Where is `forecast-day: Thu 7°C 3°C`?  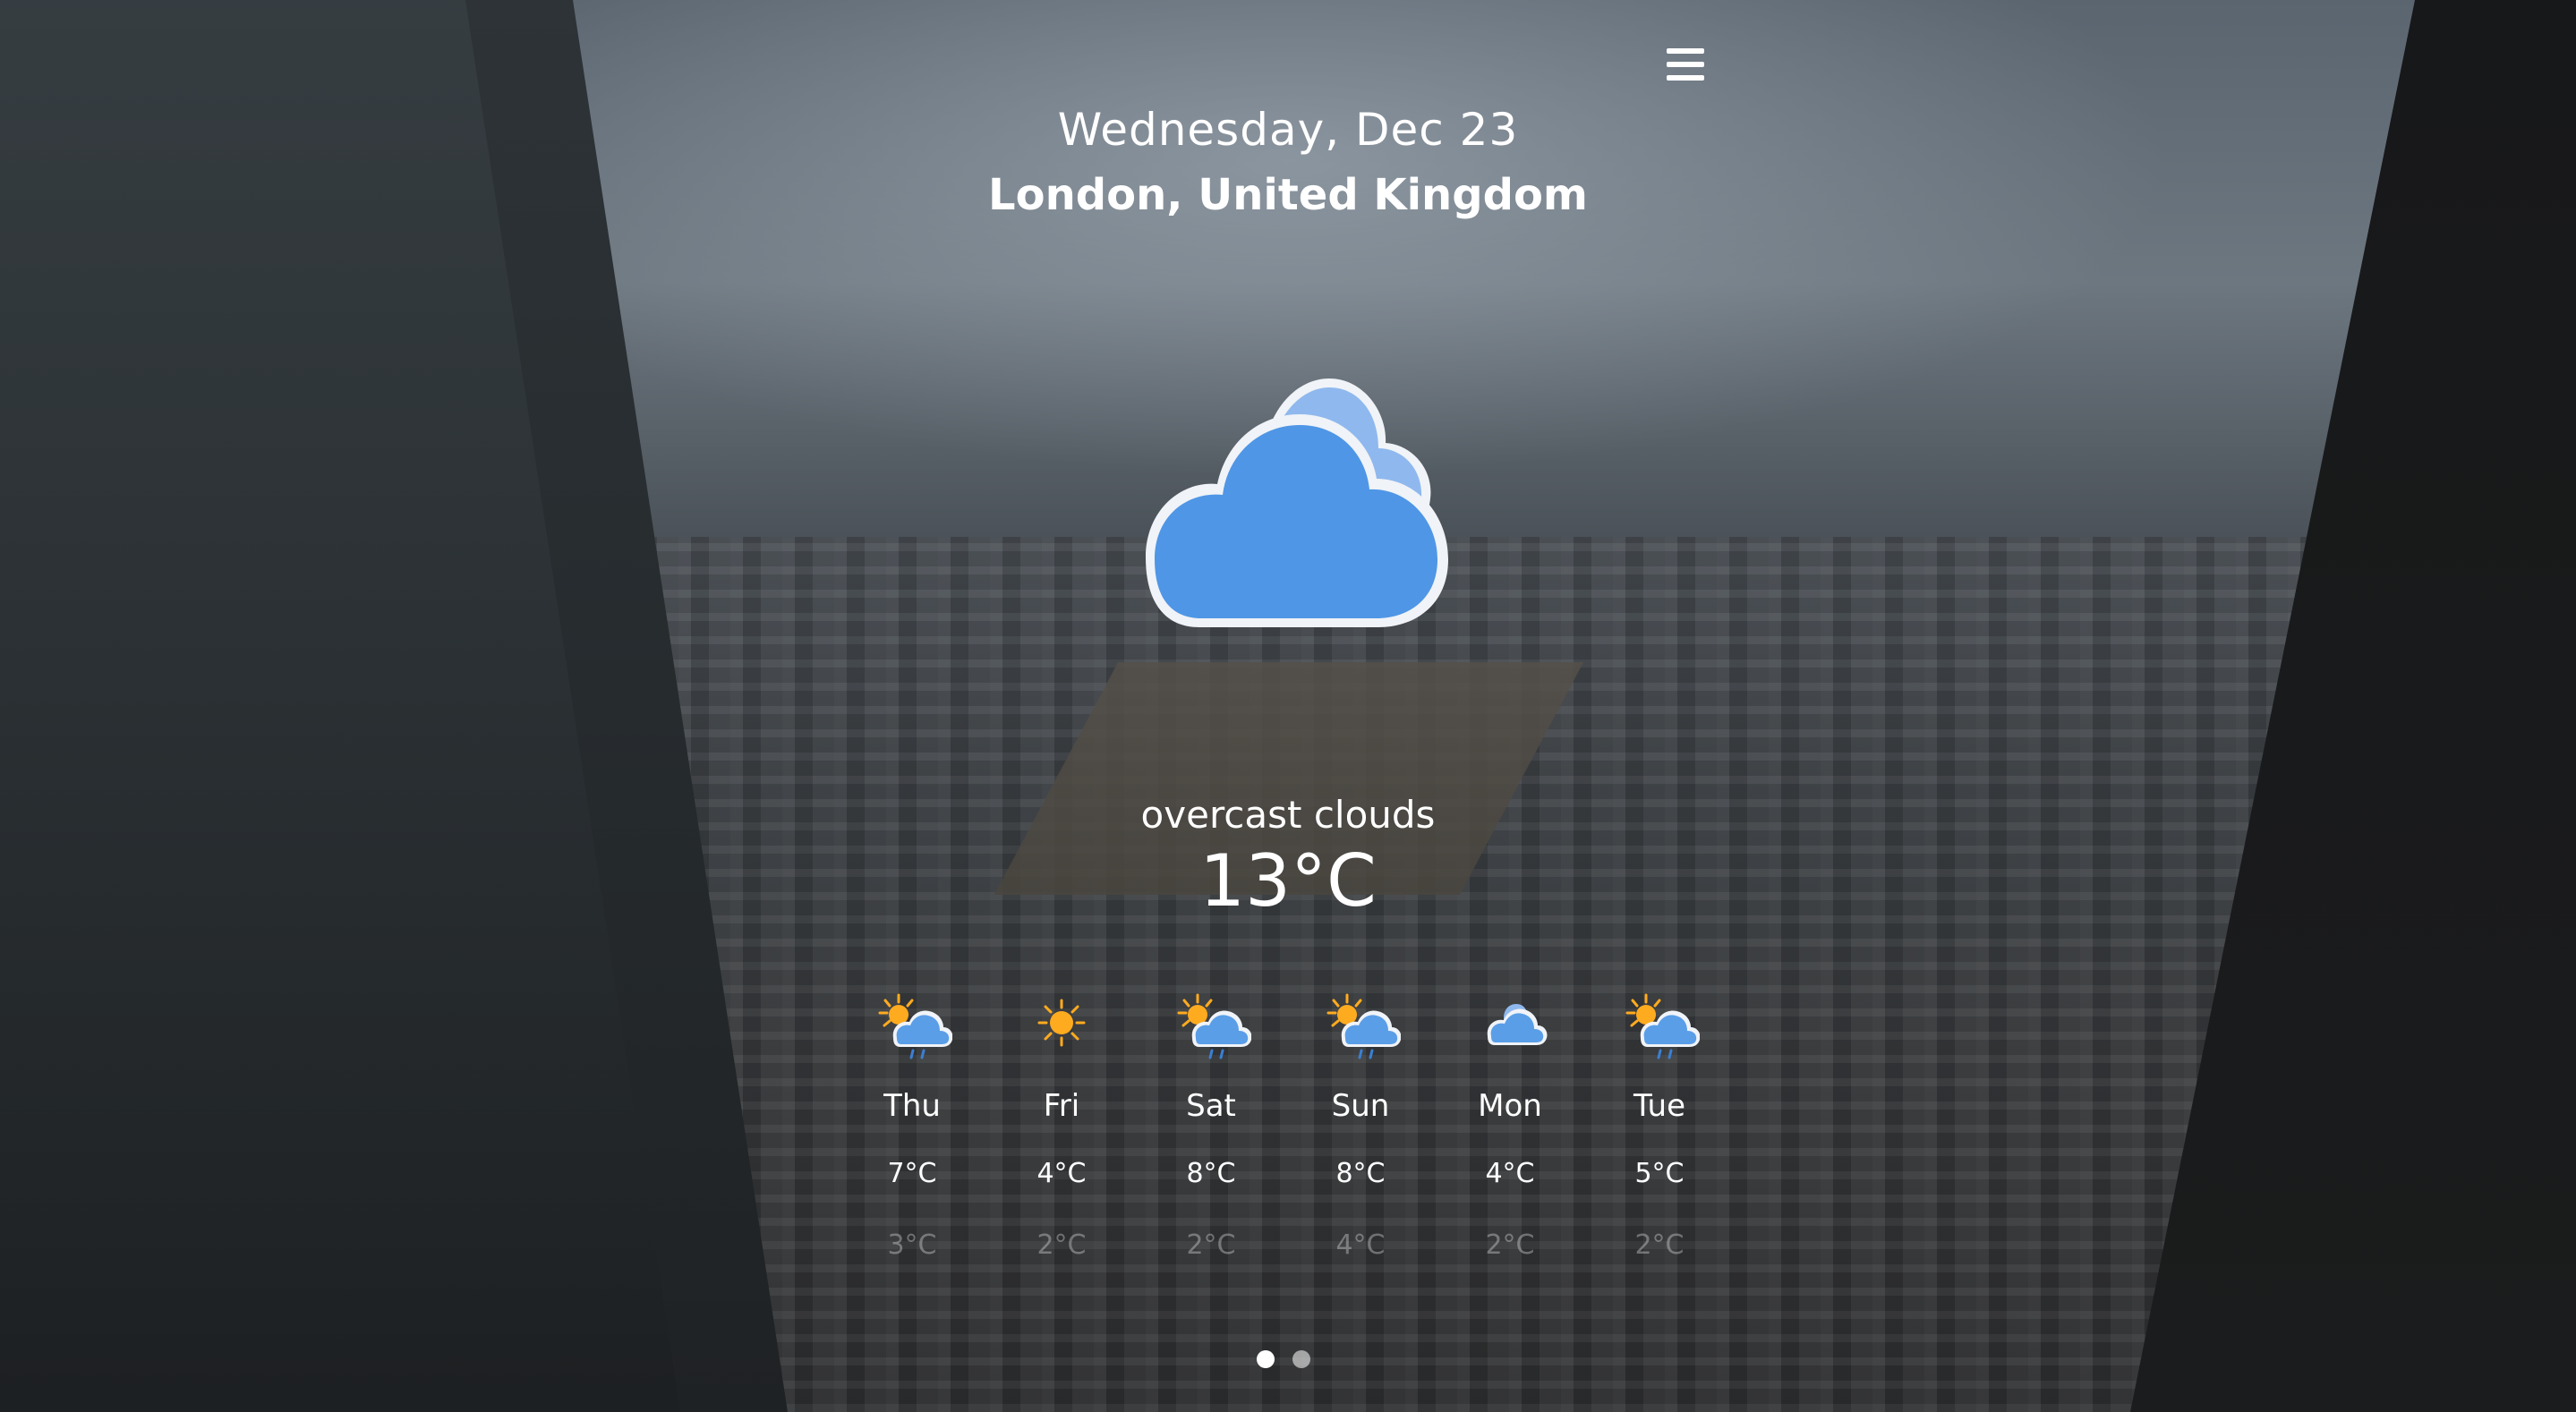
forecast-day: Thu 7°C 3°C is located at coordinates (912, 1130).